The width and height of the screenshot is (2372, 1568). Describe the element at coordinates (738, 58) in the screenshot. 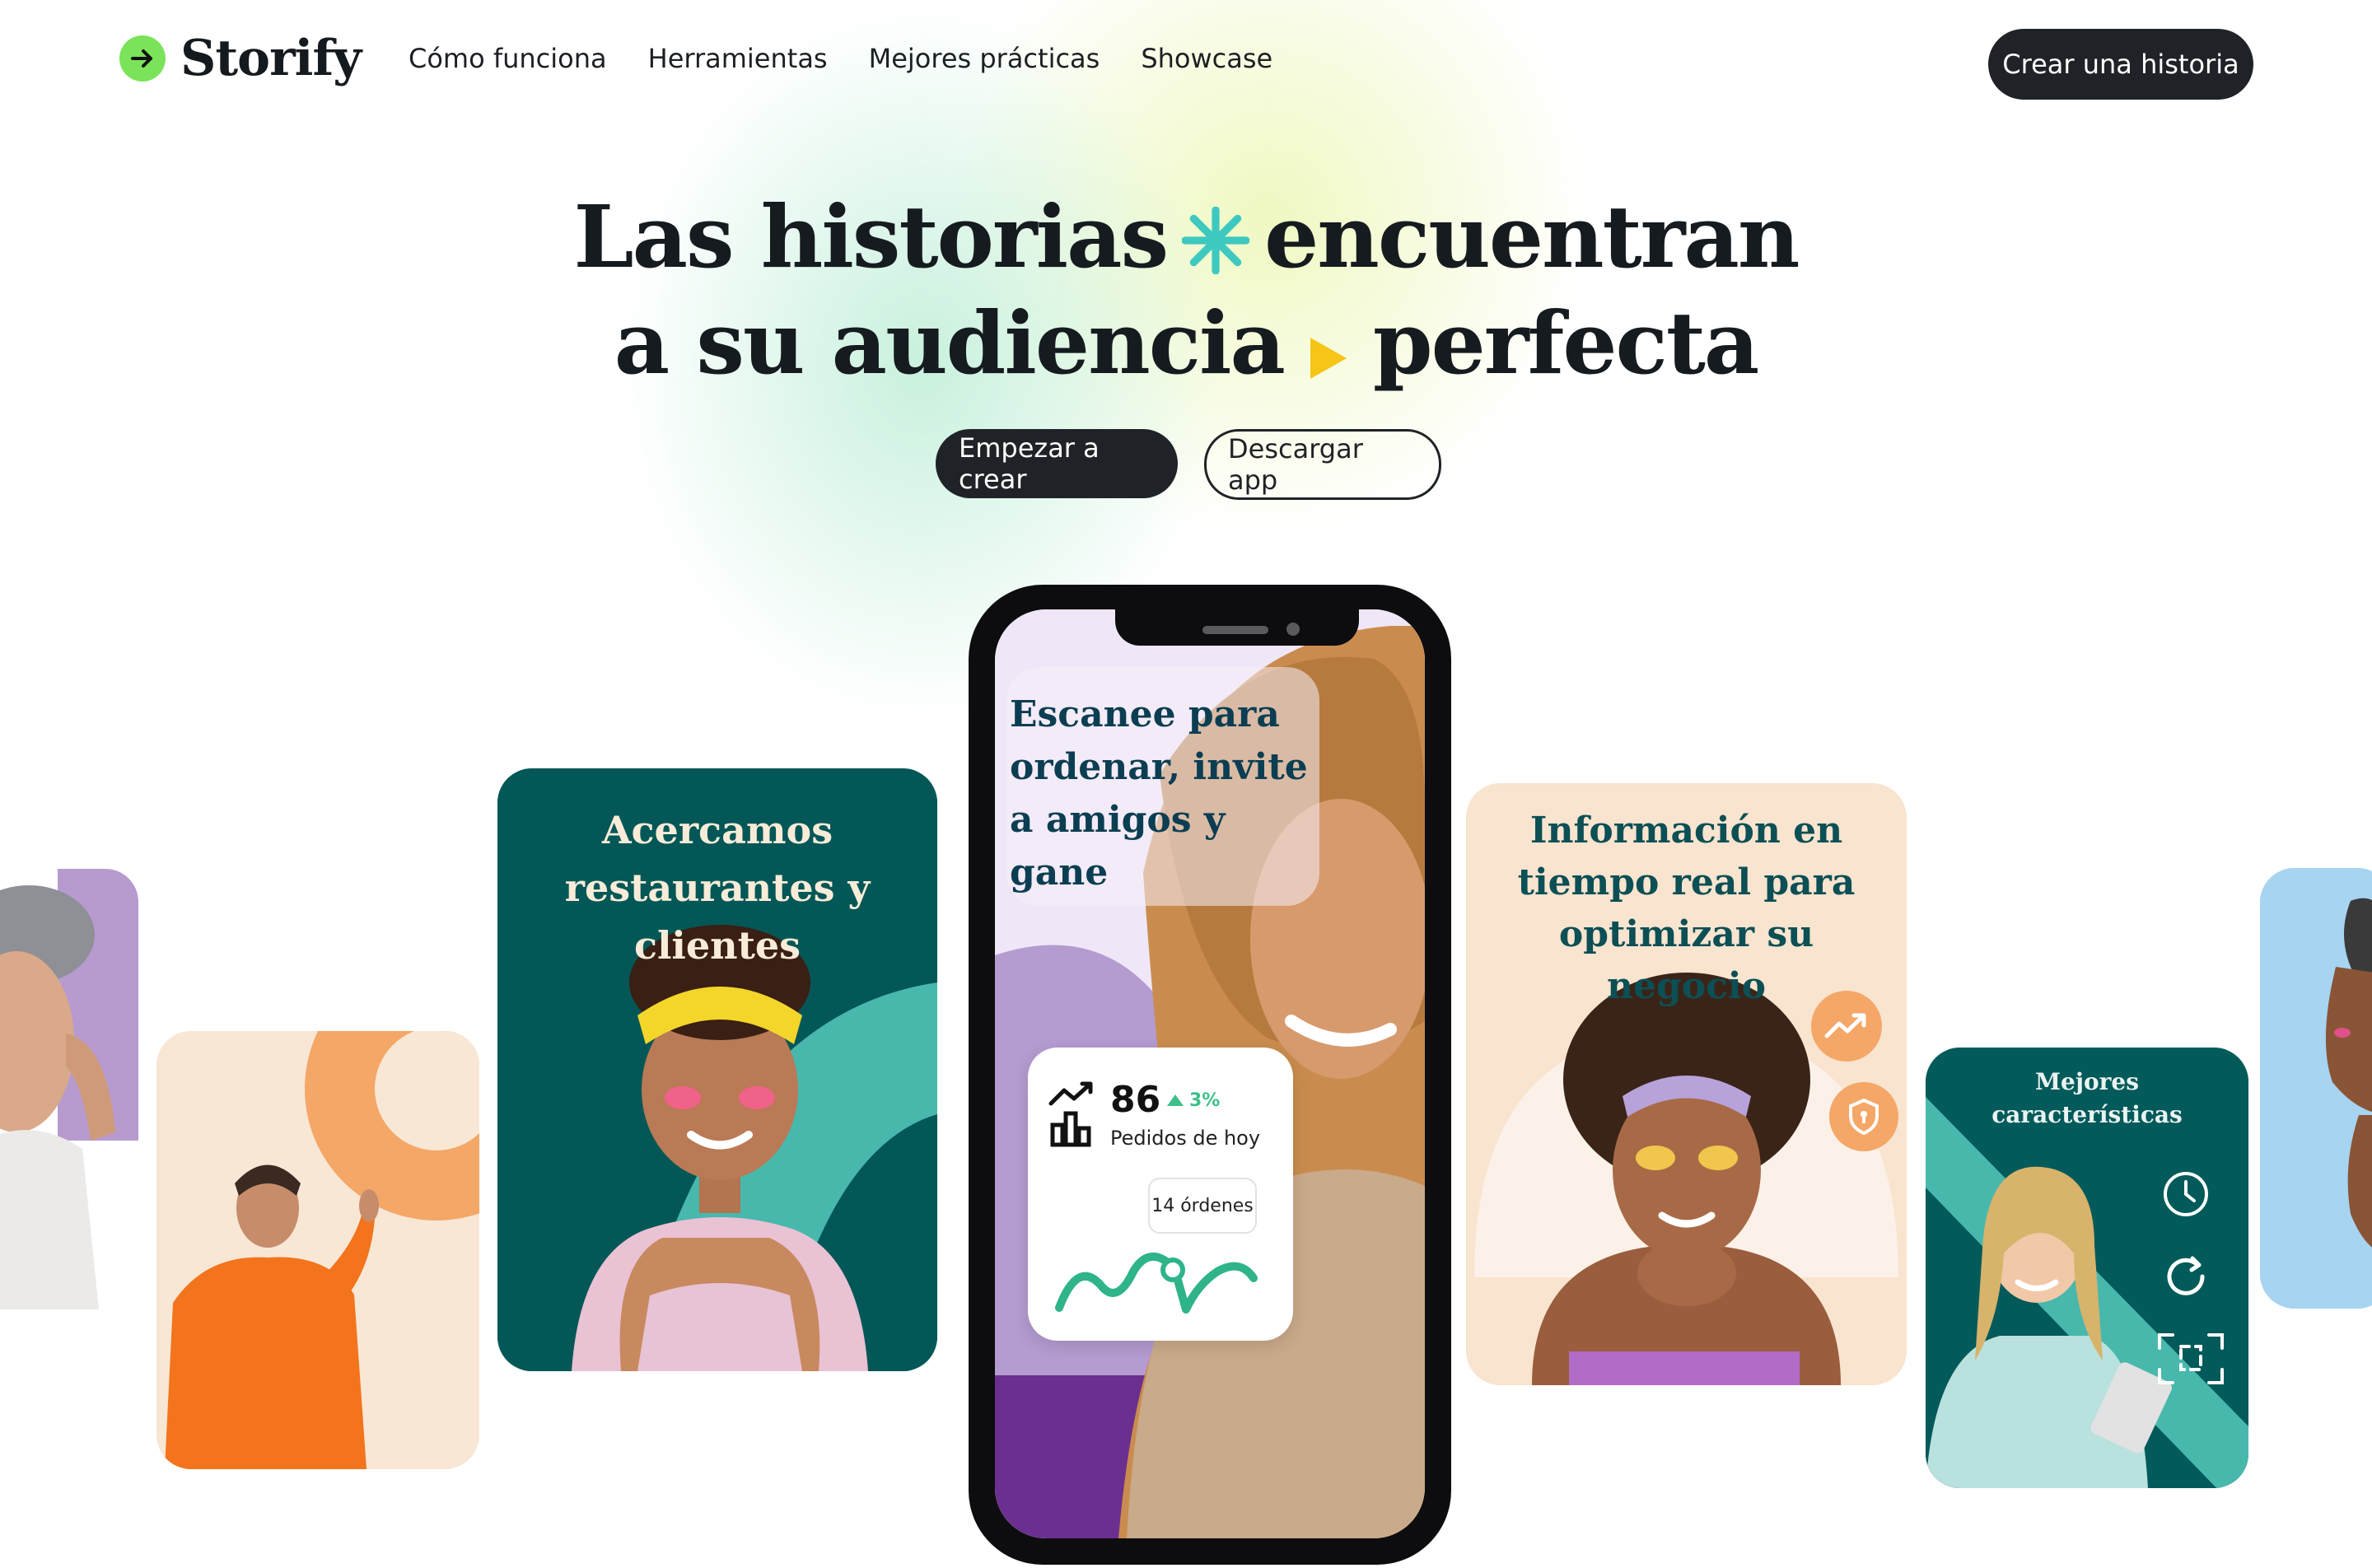

I see `nav-link-tools: Herramientas` at that location.